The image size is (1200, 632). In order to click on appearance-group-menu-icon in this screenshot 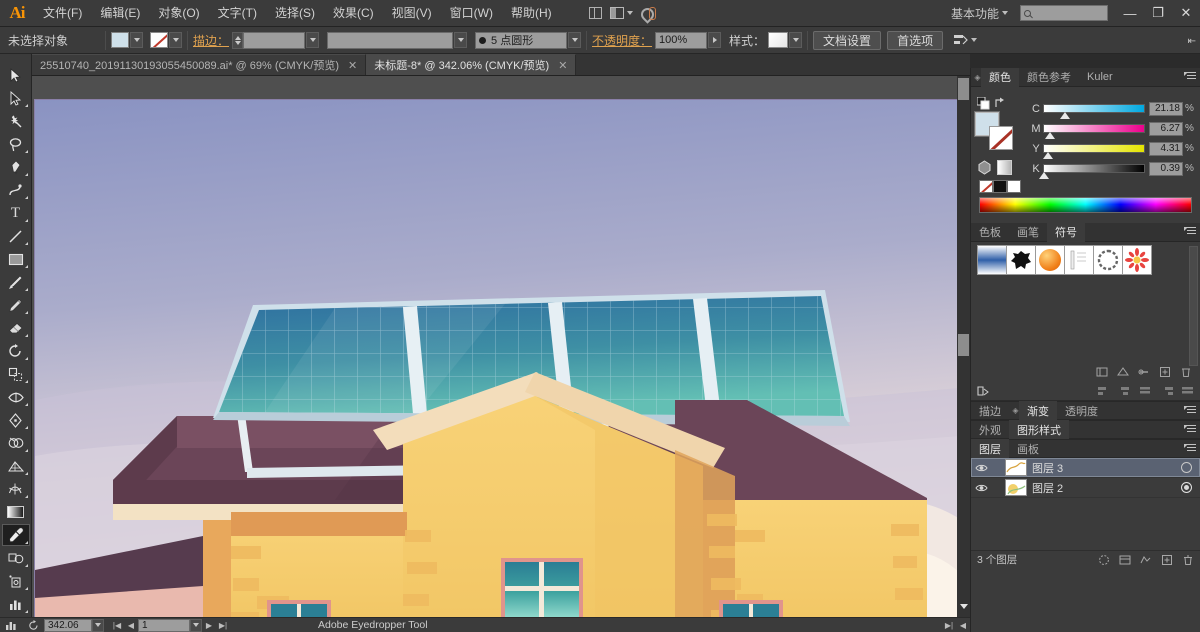, I will do `click(1190, 430)`.